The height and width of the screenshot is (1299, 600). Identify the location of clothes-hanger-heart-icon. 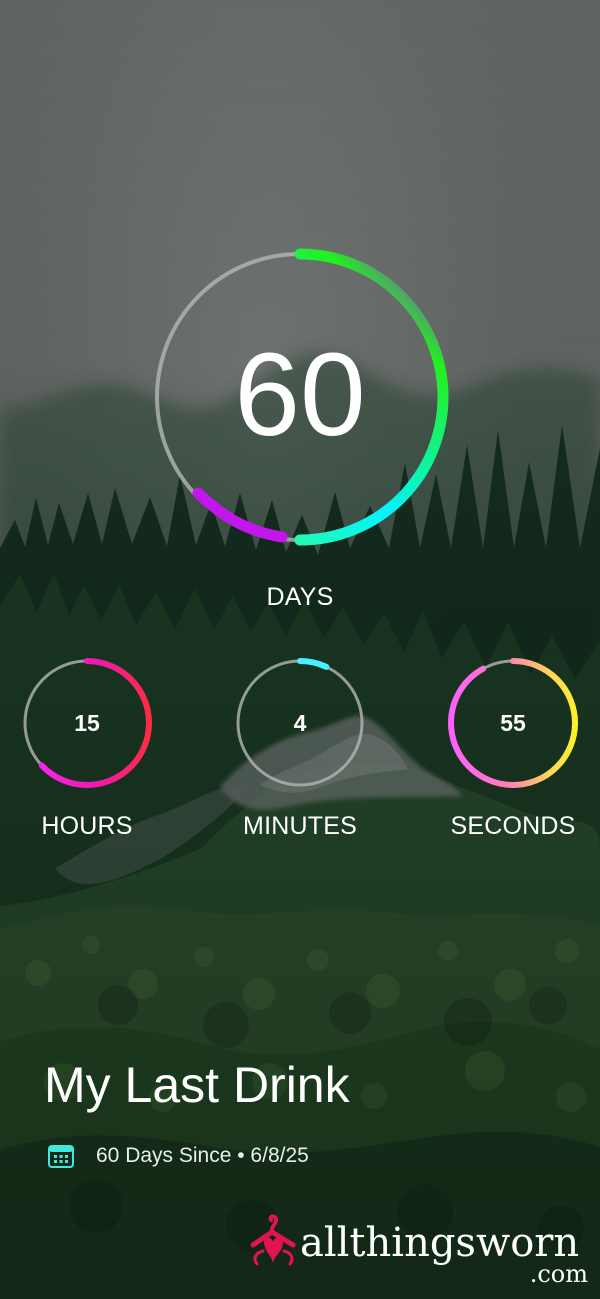
(273, 1240).